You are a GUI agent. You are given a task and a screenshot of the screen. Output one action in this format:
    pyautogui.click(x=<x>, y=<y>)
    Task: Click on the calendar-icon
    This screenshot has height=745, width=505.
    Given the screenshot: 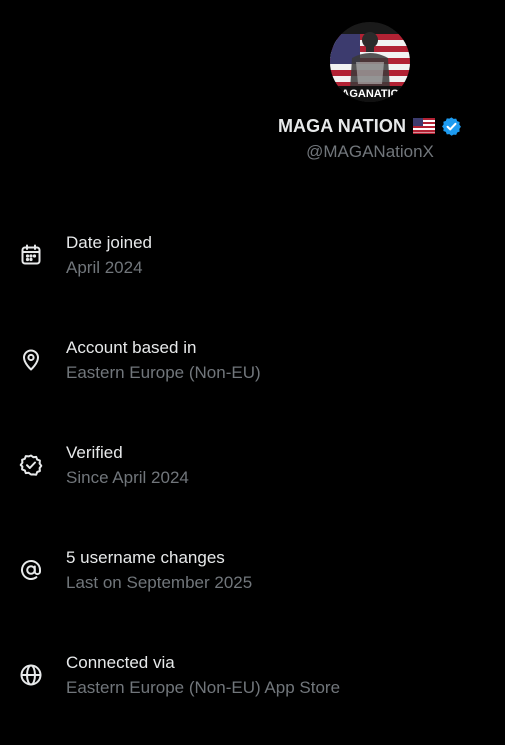 What is the action you would take?
    pyautogui.click(x=31, y=255)
    